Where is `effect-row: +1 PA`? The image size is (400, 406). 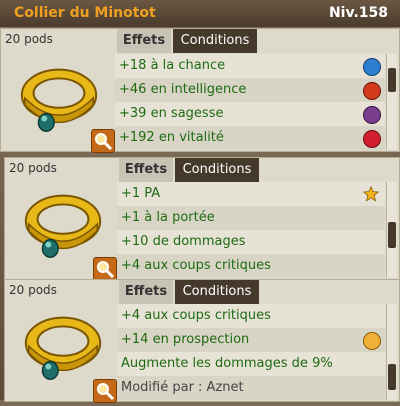
effect-row: +1 PA is located at coordinates (251, 194).